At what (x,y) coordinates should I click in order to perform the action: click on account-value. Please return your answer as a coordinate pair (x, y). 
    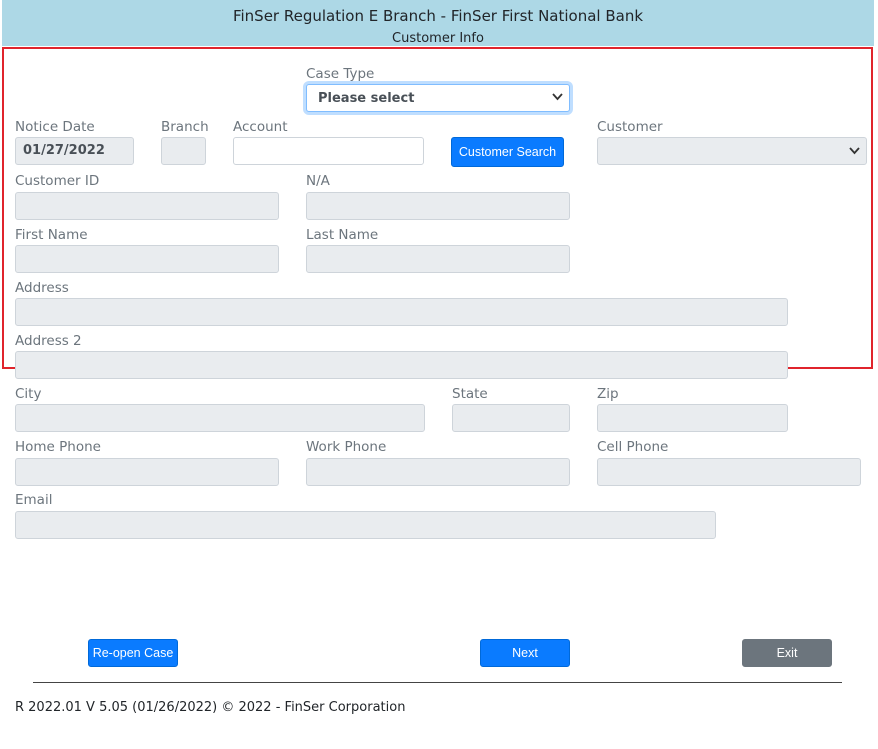
    Looking at the image, I should click on (237, 150).